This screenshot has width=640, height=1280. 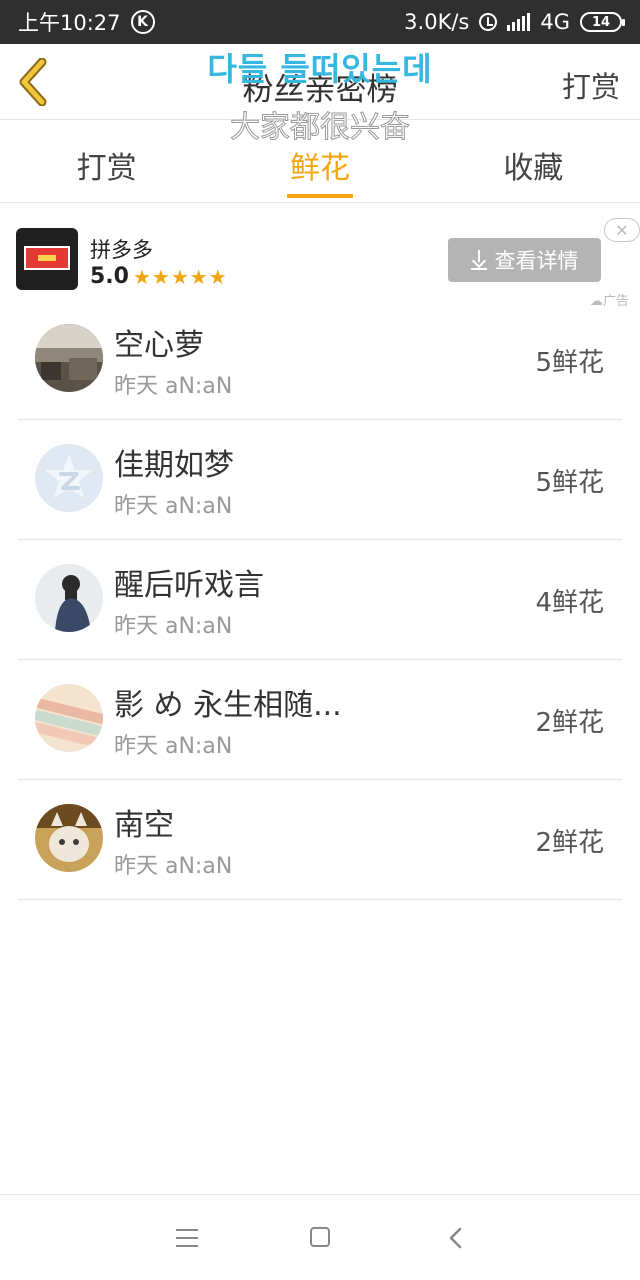 What do you see at coordinates (488, 22) in the screenshot?
I see `alarm-icon` at bounding box center [488, 22].